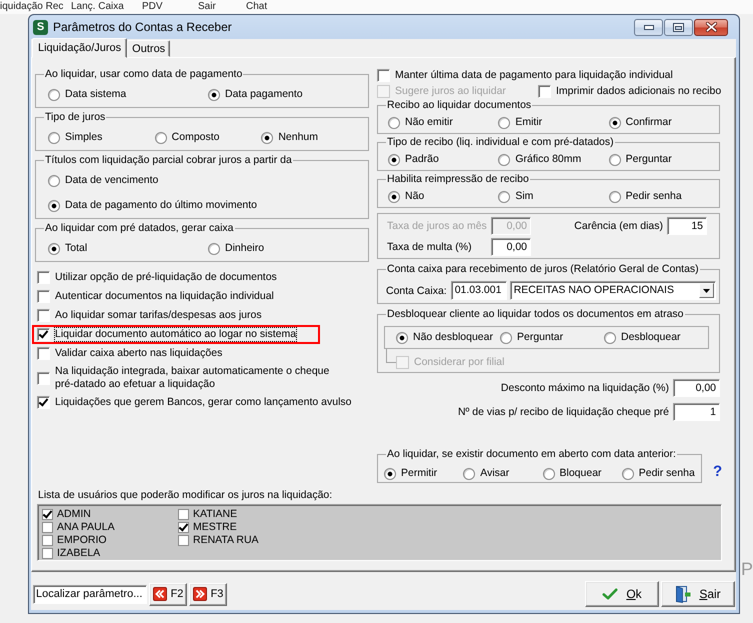 The image size is (753, 623). Describe the element at coordinates (187, 137) in the screenshot. I see `radio-option: Composto` at that location.